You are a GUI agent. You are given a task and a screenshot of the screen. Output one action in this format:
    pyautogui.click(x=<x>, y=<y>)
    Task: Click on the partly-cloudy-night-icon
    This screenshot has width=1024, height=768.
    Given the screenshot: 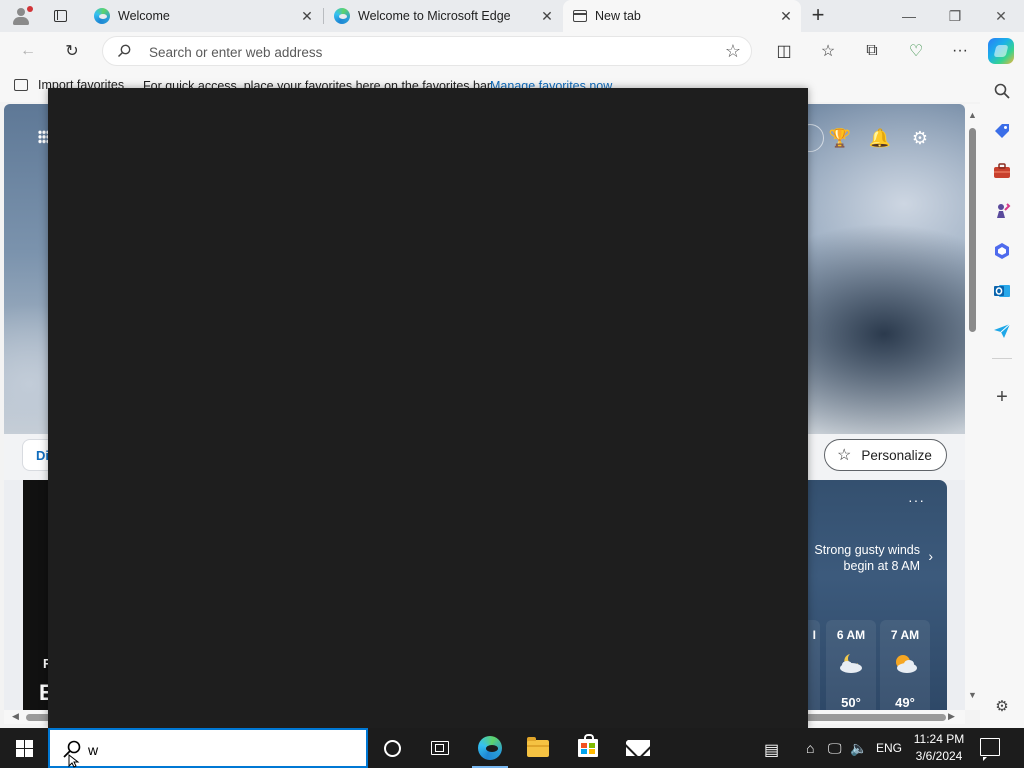 What is the action you would take?
    pyautogui.click(x=851, y=663)
    